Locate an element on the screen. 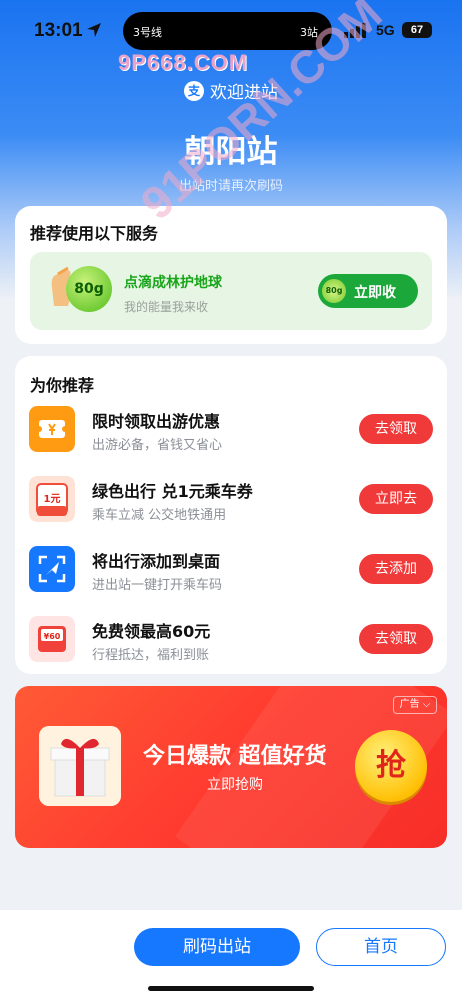 Image resolution: width=462 pixels, height=1000 pixels. item-title: 将出行添加到桌面 is located at coordinates (156, 561).